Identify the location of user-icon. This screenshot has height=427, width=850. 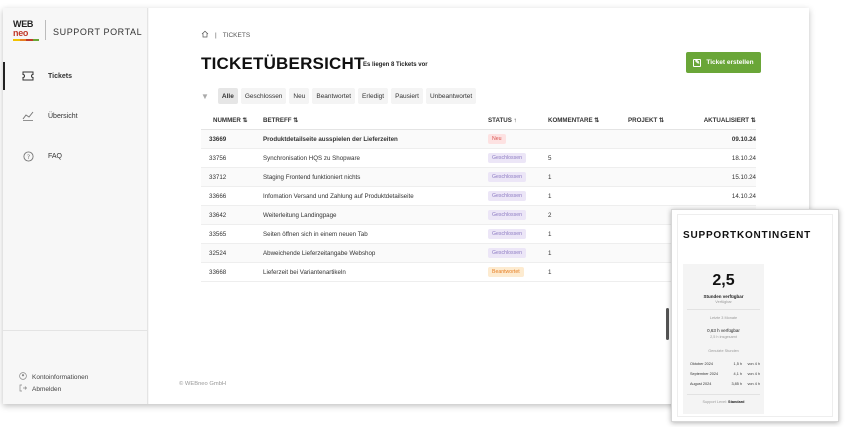
(23, 377).